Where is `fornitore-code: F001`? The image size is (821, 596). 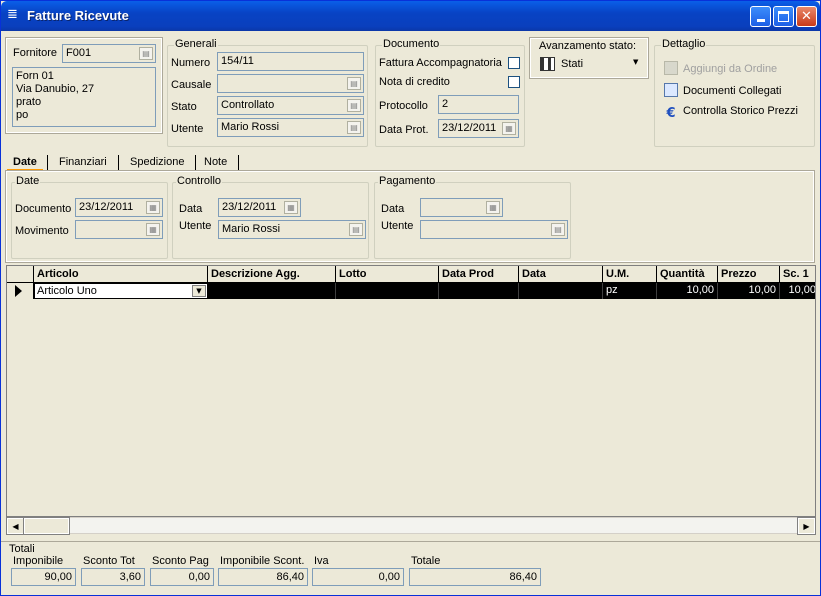 fornitore-code: F001 is located at coordinates (79, 53).